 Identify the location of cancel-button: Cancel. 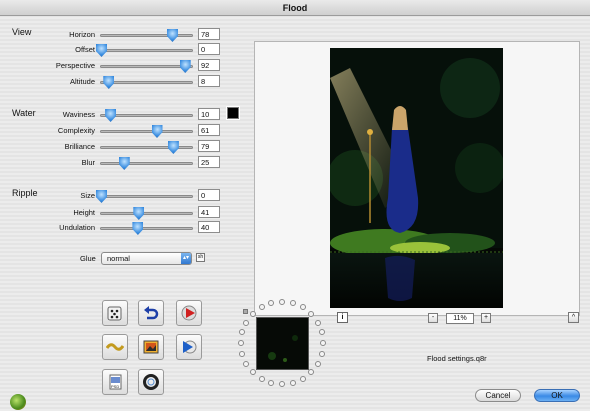
(498, 395).